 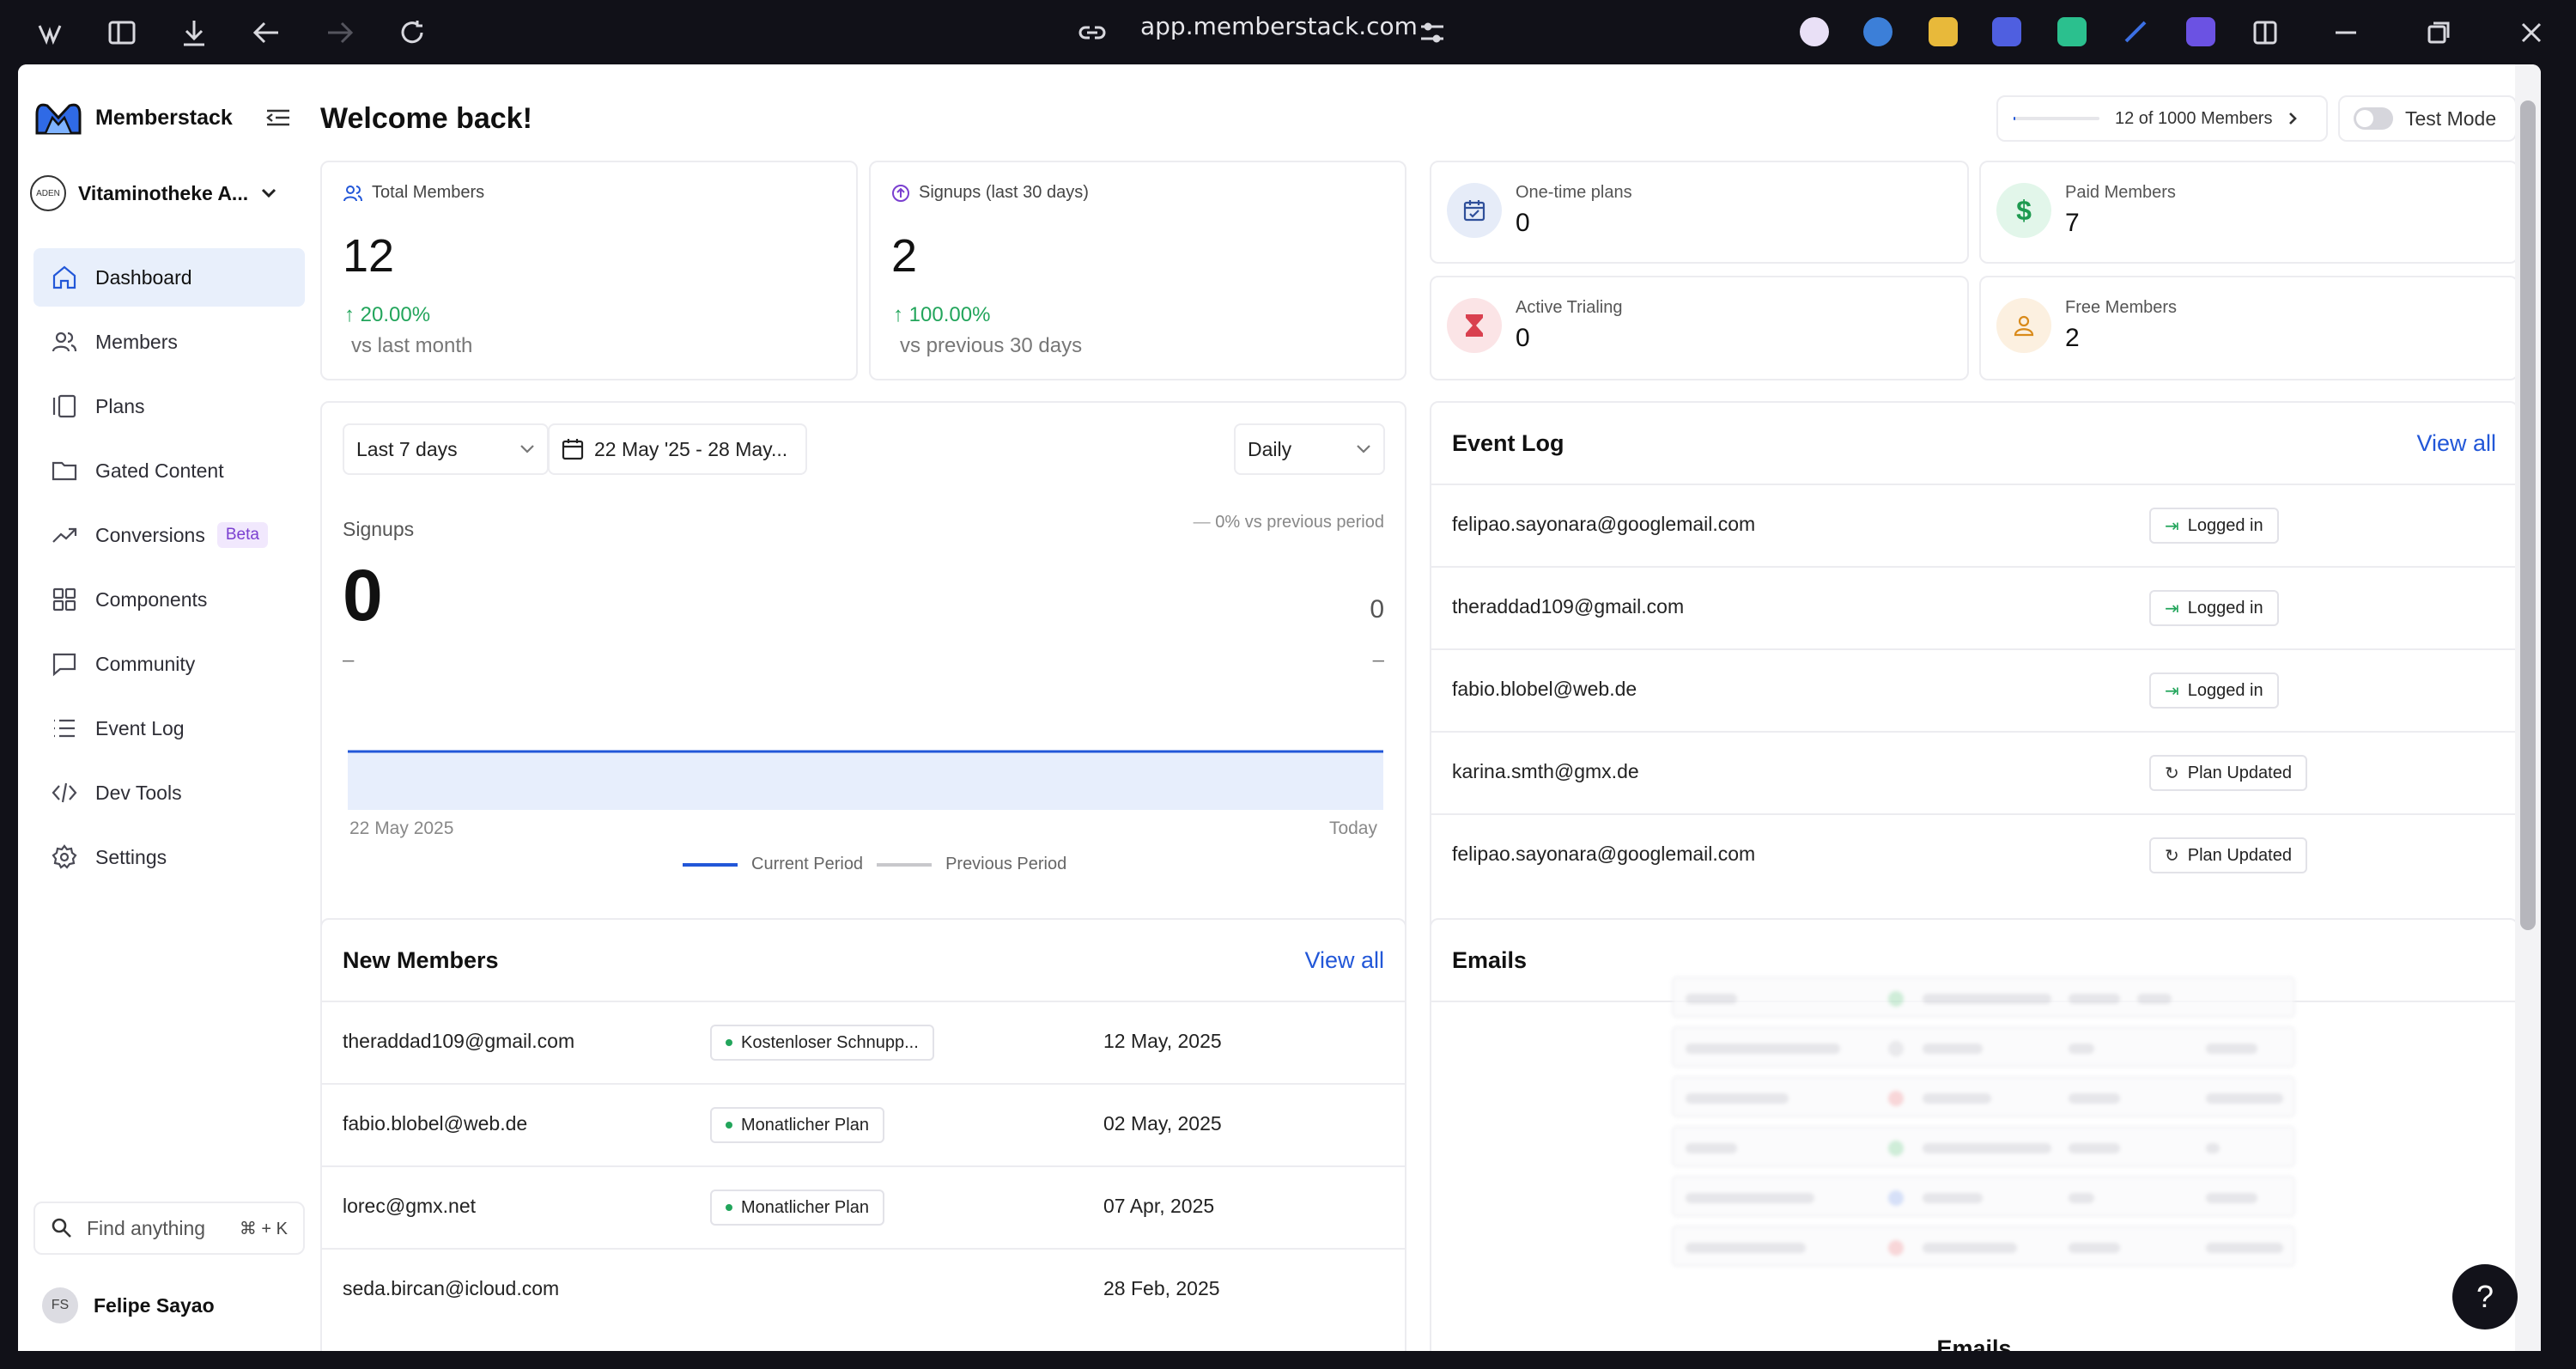 What do you see at coordinates (1546, 771) in the screenshot?
I see `event-email: karina.smth@gmx.de` at bounding box center [1546, 771].